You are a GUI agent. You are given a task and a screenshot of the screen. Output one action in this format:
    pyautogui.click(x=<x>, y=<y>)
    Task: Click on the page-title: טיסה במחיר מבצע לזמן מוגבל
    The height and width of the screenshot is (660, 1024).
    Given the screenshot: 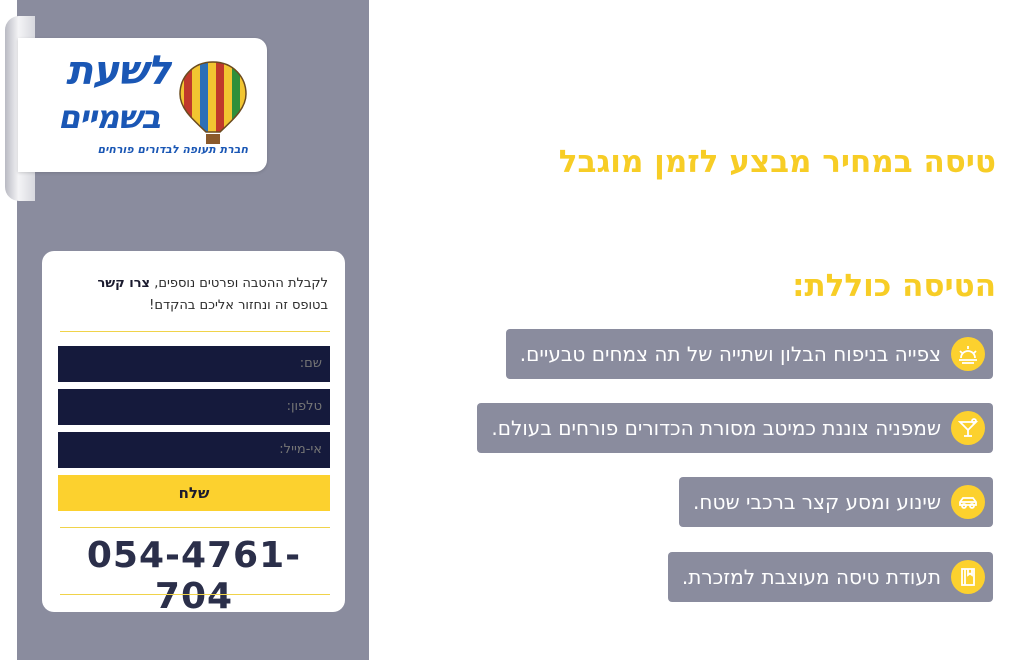 What is the action you would take?
    pyautogui.click(x=777, y=162)
    